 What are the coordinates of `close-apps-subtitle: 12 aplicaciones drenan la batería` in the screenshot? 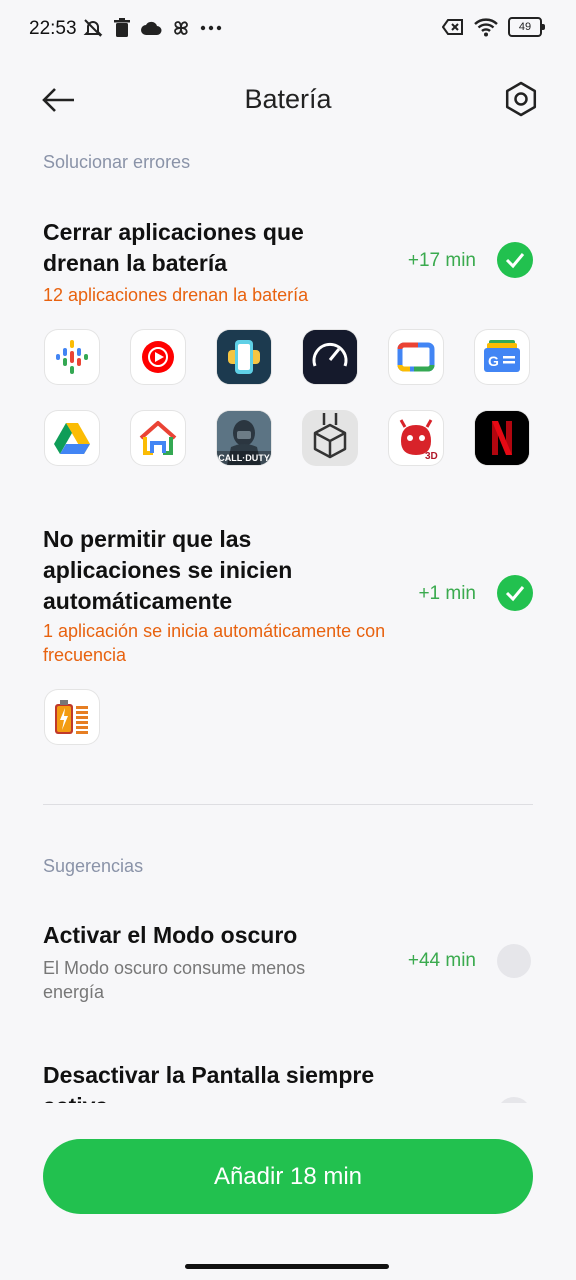 It's located at (176, 295).